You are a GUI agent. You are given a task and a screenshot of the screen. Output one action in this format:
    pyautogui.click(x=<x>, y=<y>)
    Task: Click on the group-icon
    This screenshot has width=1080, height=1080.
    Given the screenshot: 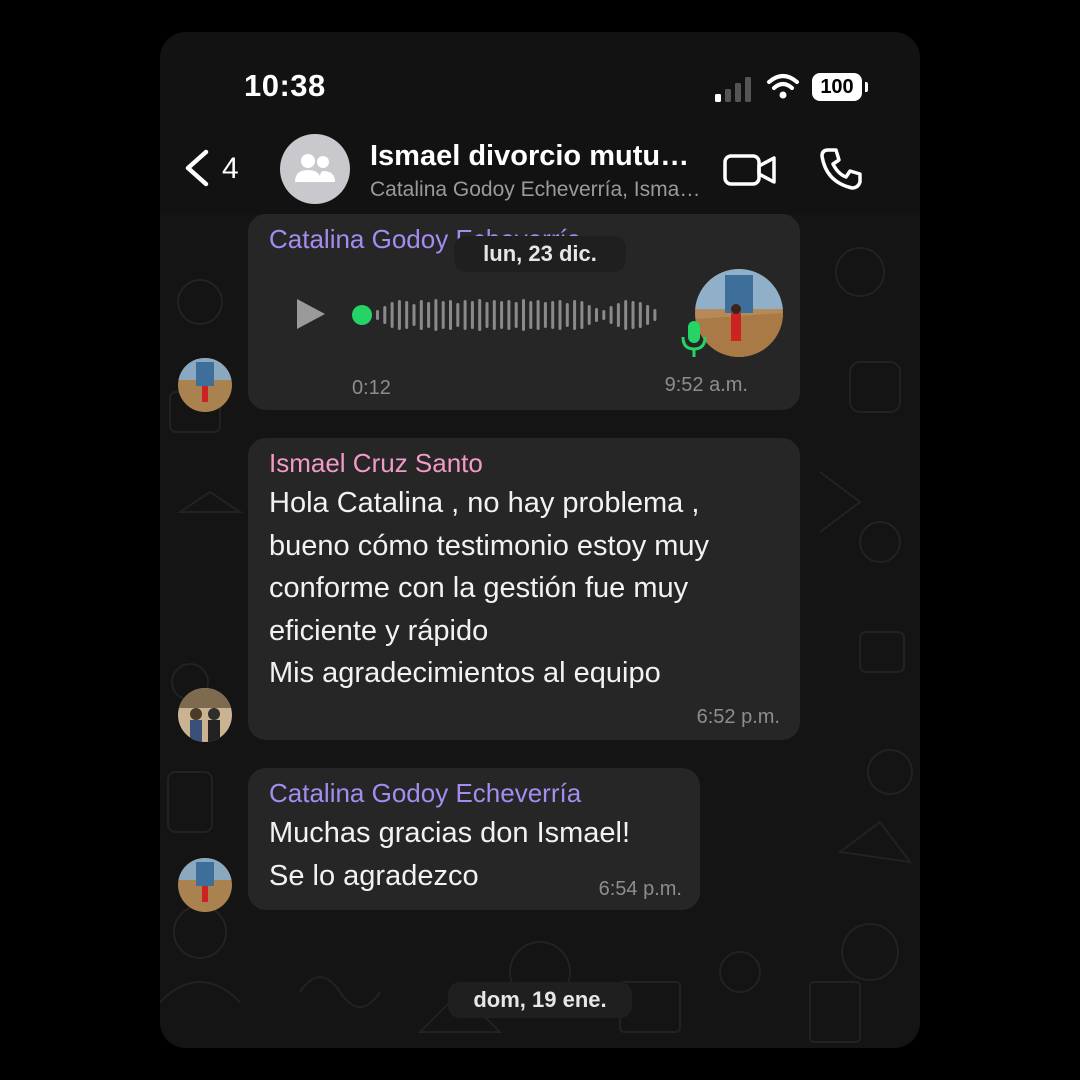 What is the action you would take?
    pyautogui.click(x=315, y=168)
    